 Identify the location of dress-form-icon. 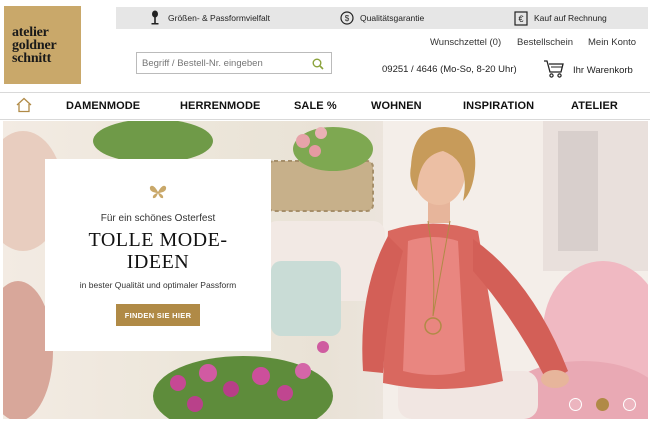
(155, 18).